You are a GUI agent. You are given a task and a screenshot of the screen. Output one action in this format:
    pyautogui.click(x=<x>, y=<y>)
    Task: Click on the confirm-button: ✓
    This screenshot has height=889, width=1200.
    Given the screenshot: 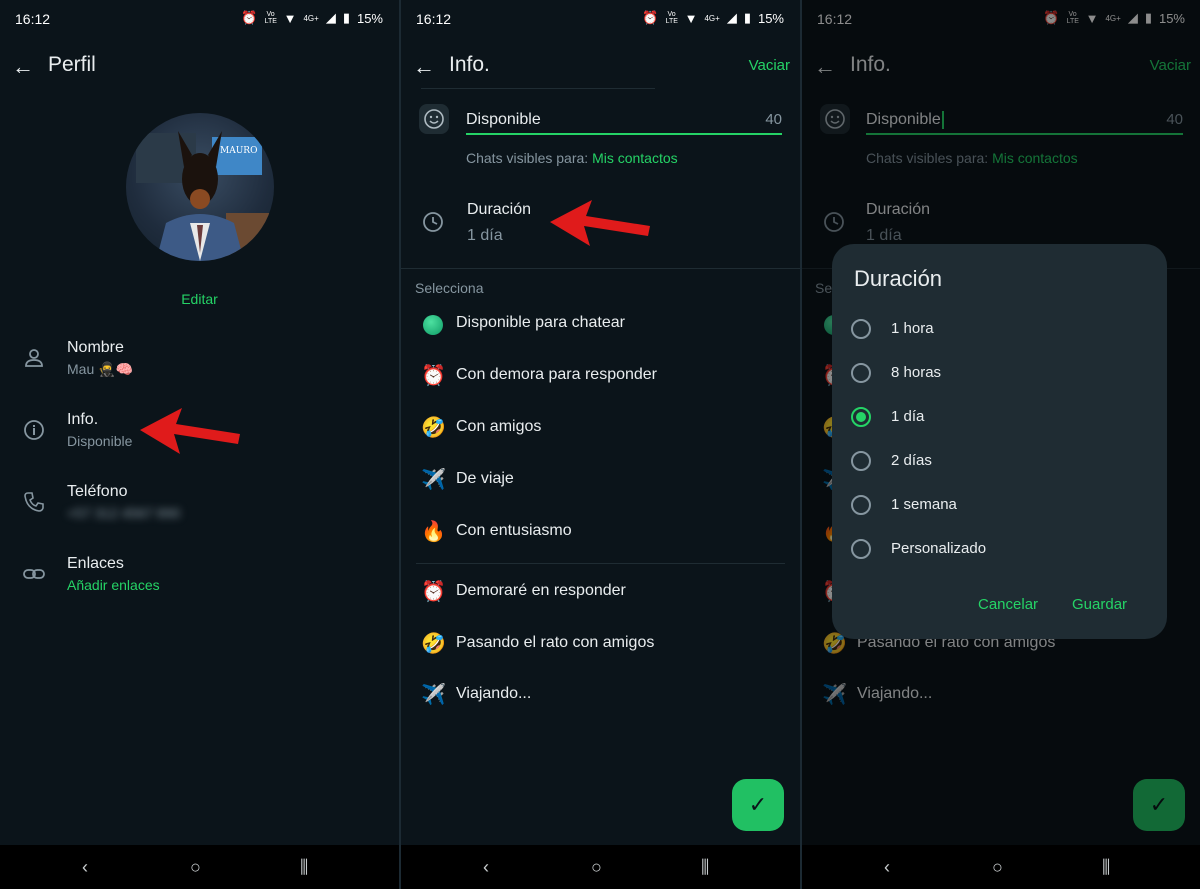 What is the action you would take?
    pyautogui.click(x=758, y=805)
    